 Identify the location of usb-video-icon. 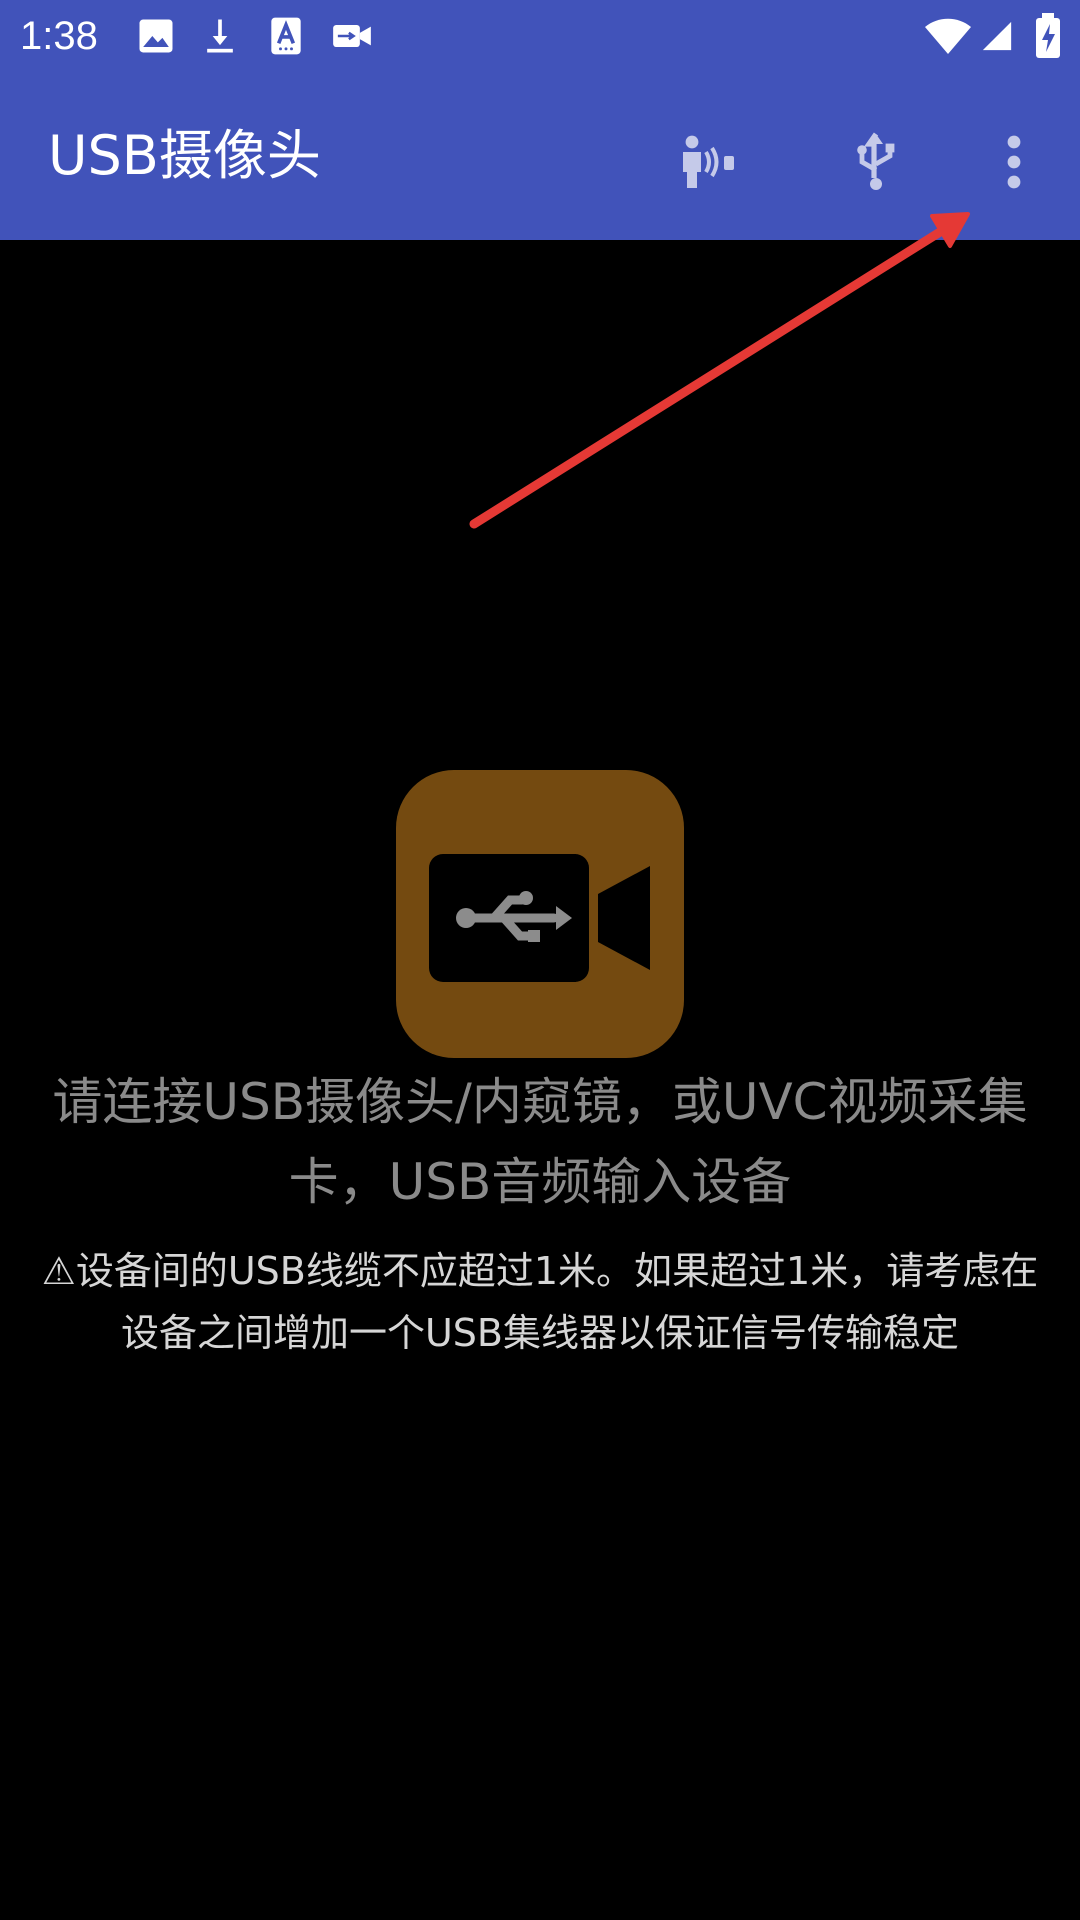
(352, 36).